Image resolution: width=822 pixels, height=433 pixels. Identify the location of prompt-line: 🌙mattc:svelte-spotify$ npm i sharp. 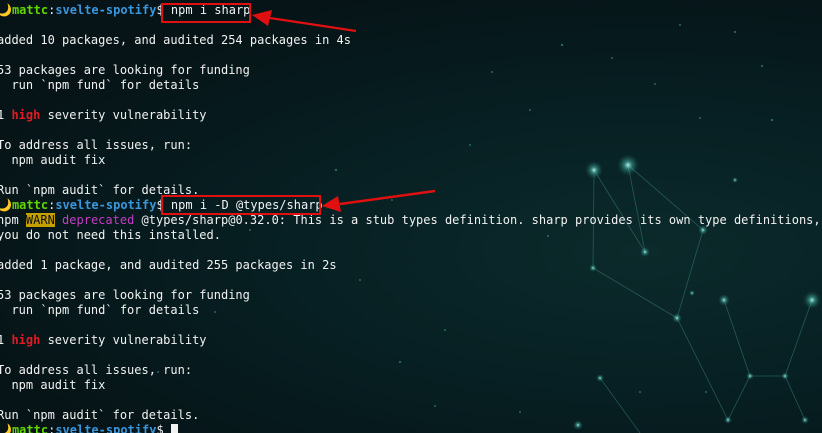
(411, 10).